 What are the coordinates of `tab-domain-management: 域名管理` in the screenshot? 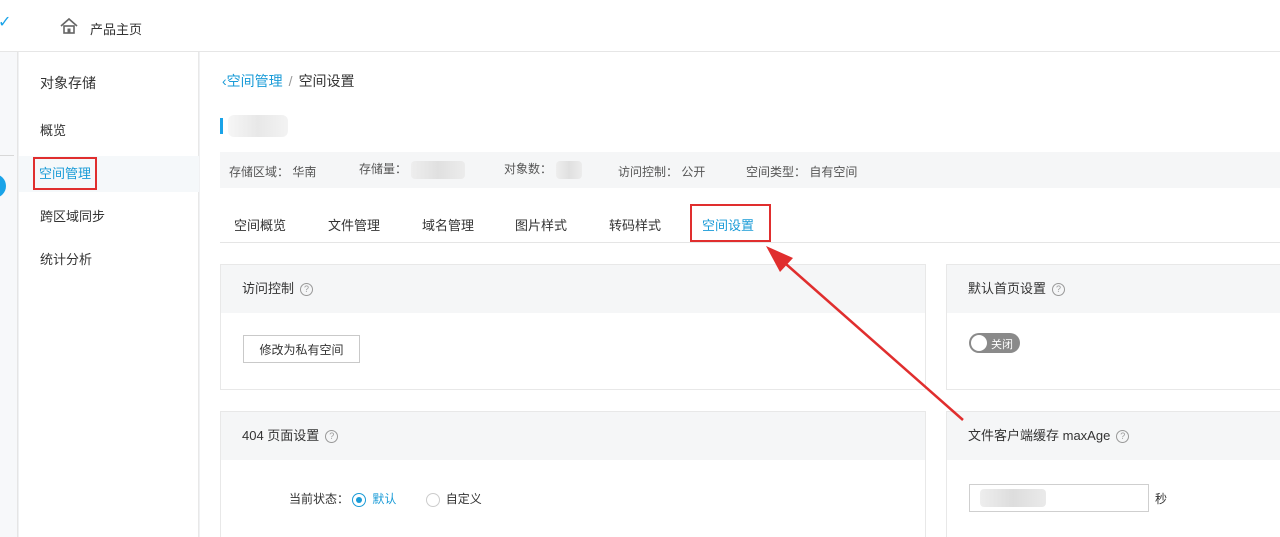 It's located at (448, 224).